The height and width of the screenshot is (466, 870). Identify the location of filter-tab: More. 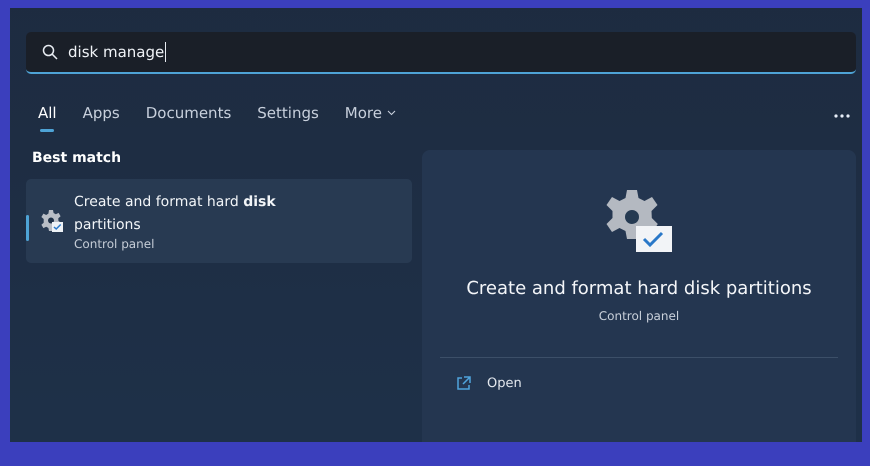
(370, 116).